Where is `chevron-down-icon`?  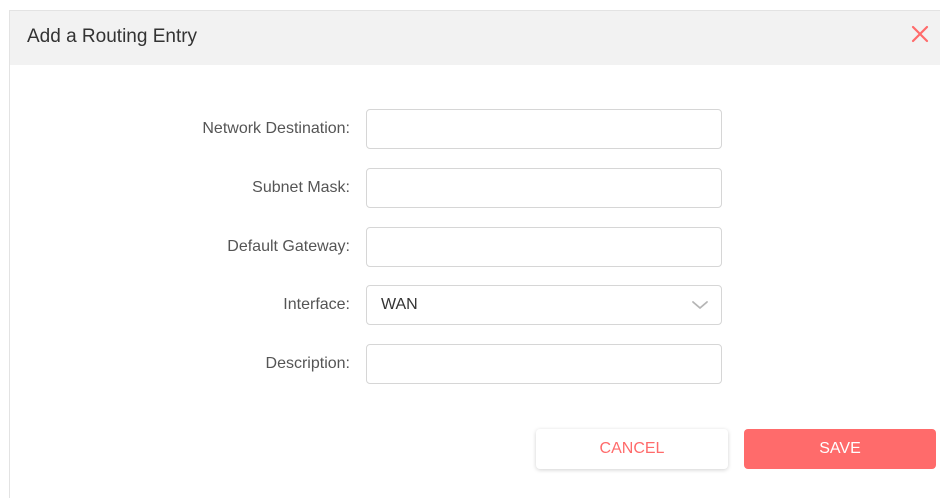 chevron-down-icon is located at coordinates (700, 305).